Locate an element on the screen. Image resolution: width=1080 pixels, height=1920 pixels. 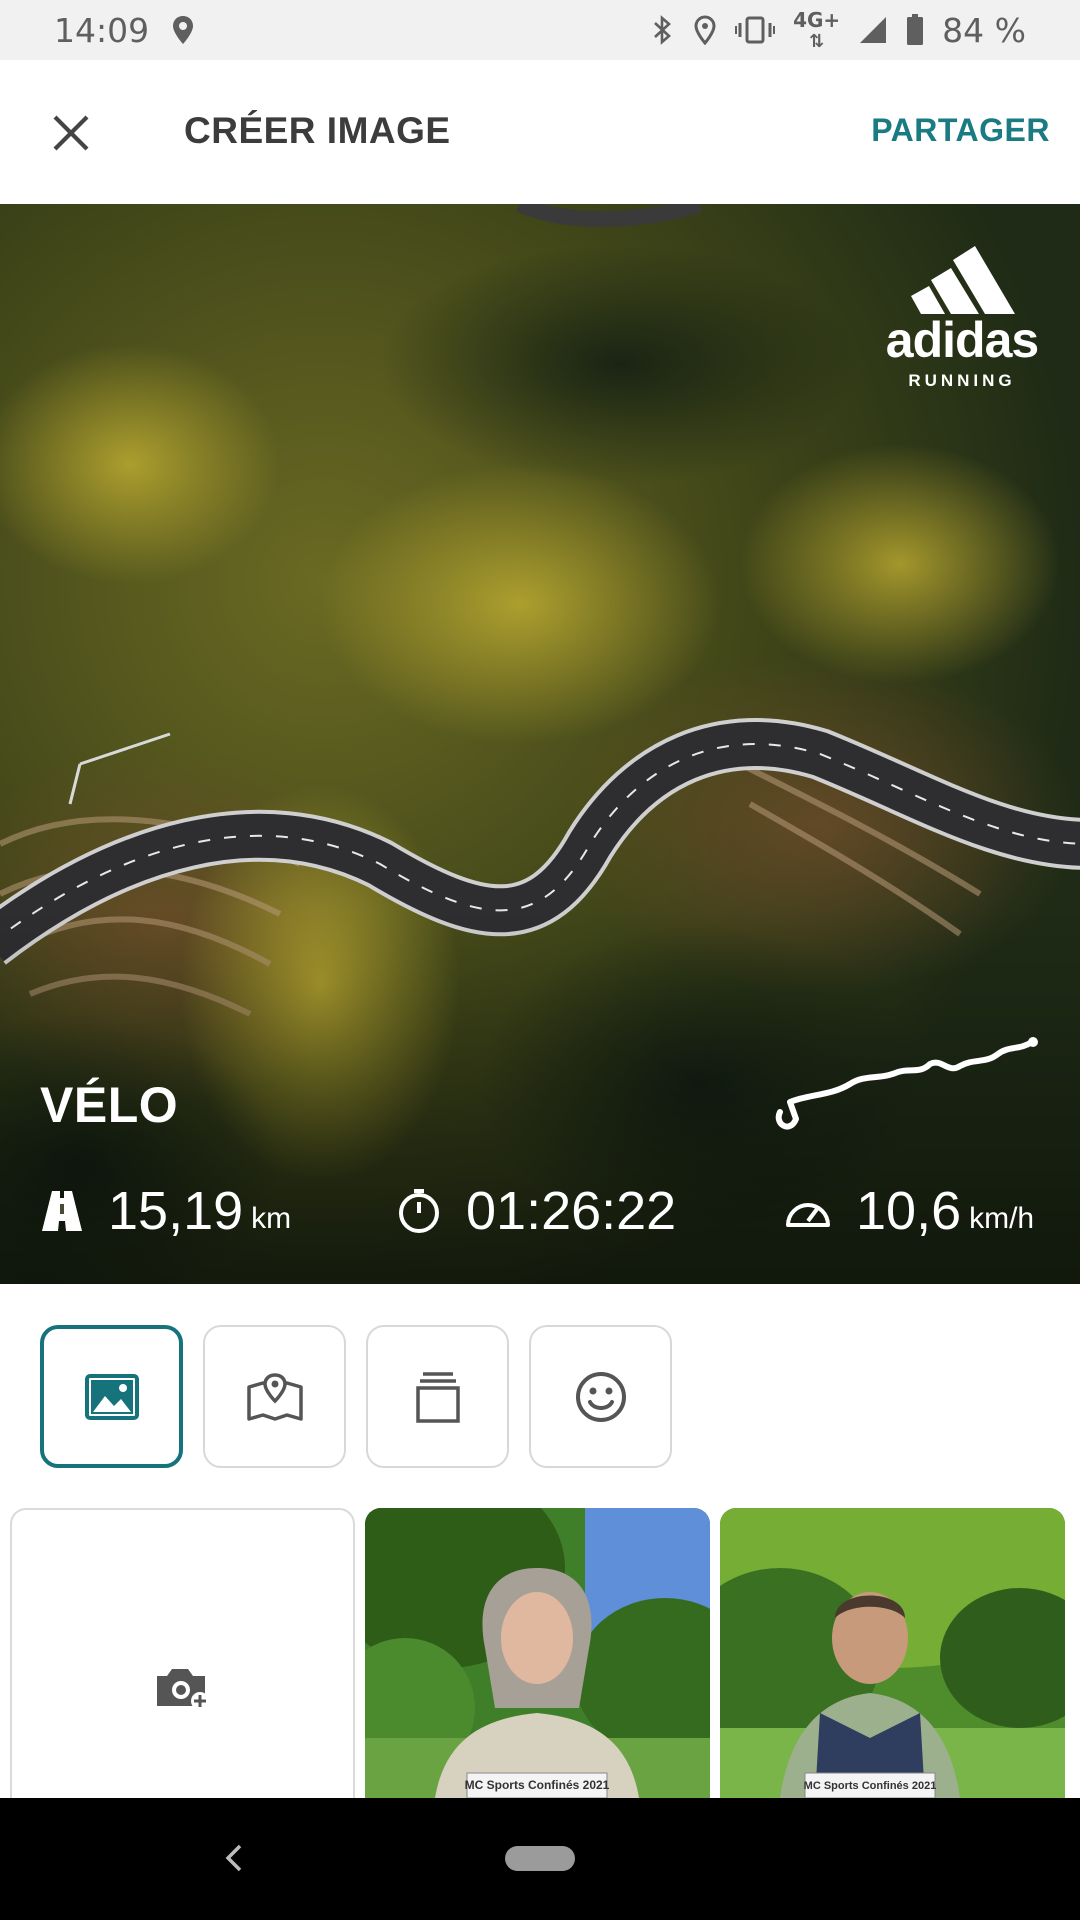
smiley-icon is located at coordinates (600, 1396).